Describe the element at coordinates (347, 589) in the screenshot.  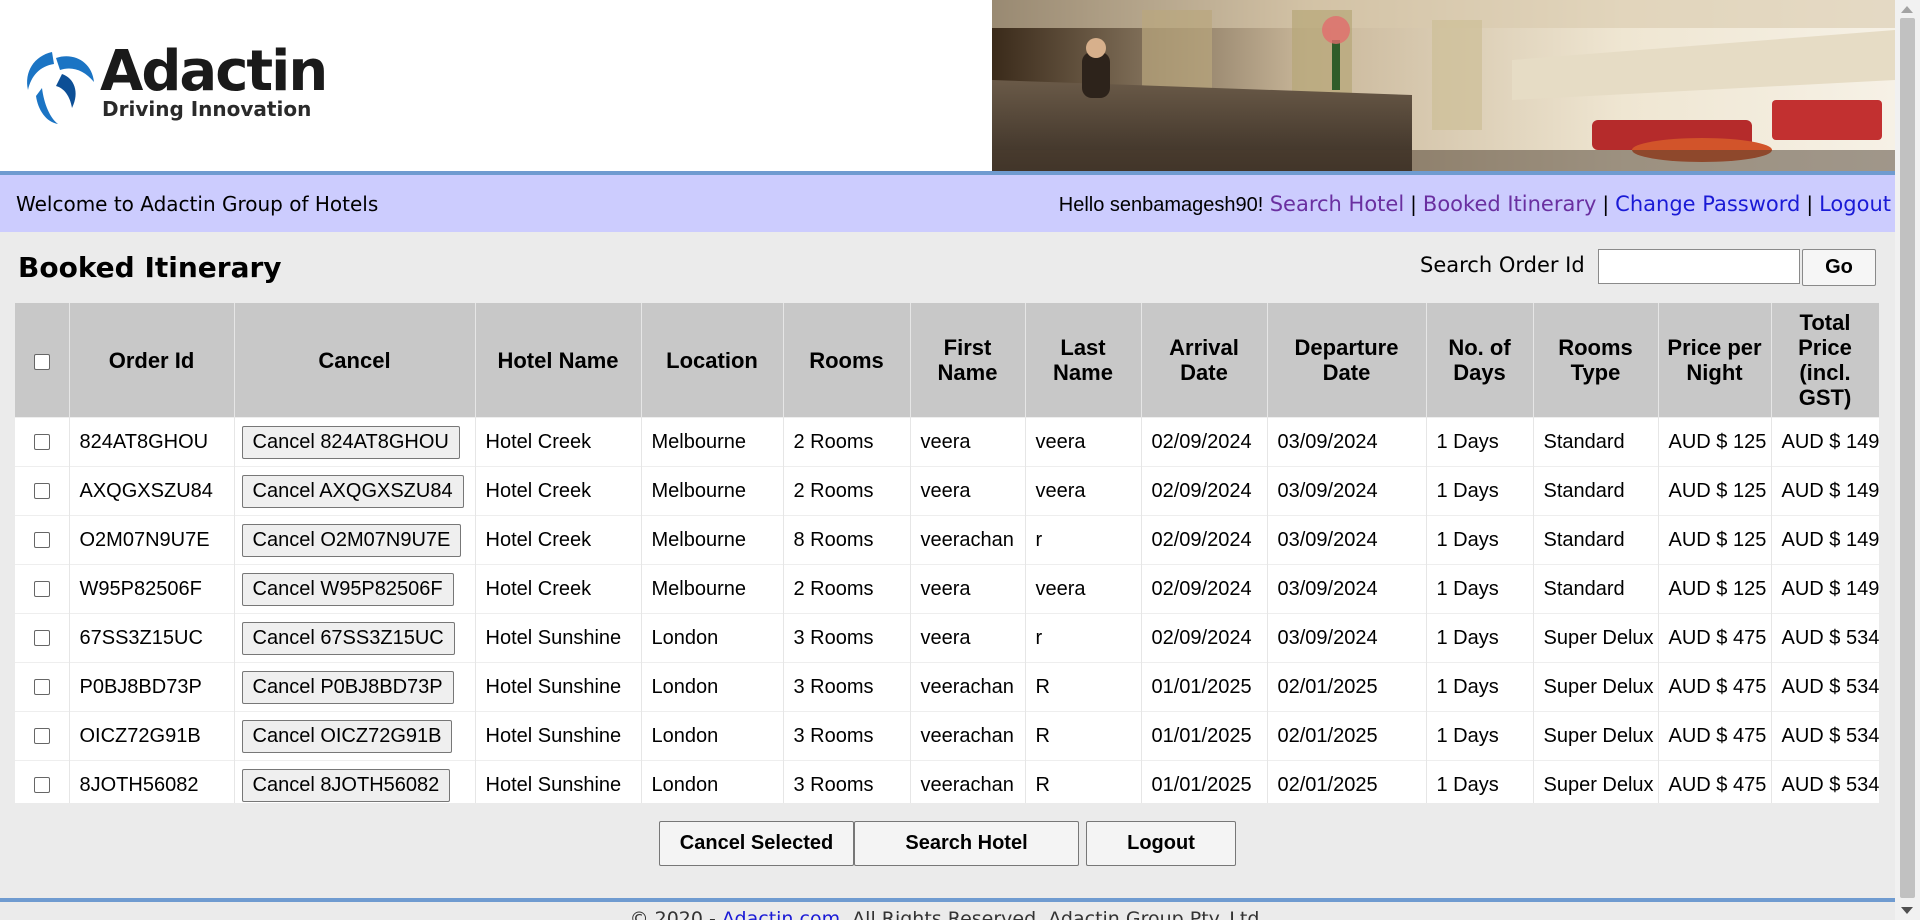
I see `cancel-order-button: Cancel W95P82506F` at that location.